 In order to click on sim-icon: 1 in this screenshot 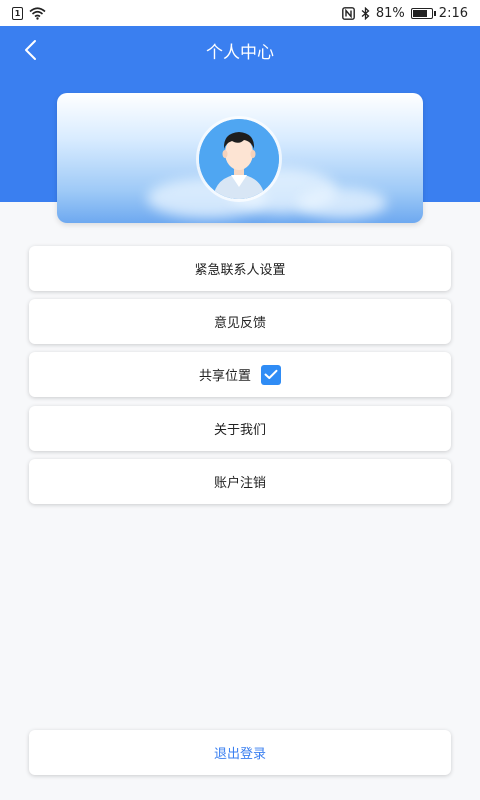, I will do `click(17, 13)`.